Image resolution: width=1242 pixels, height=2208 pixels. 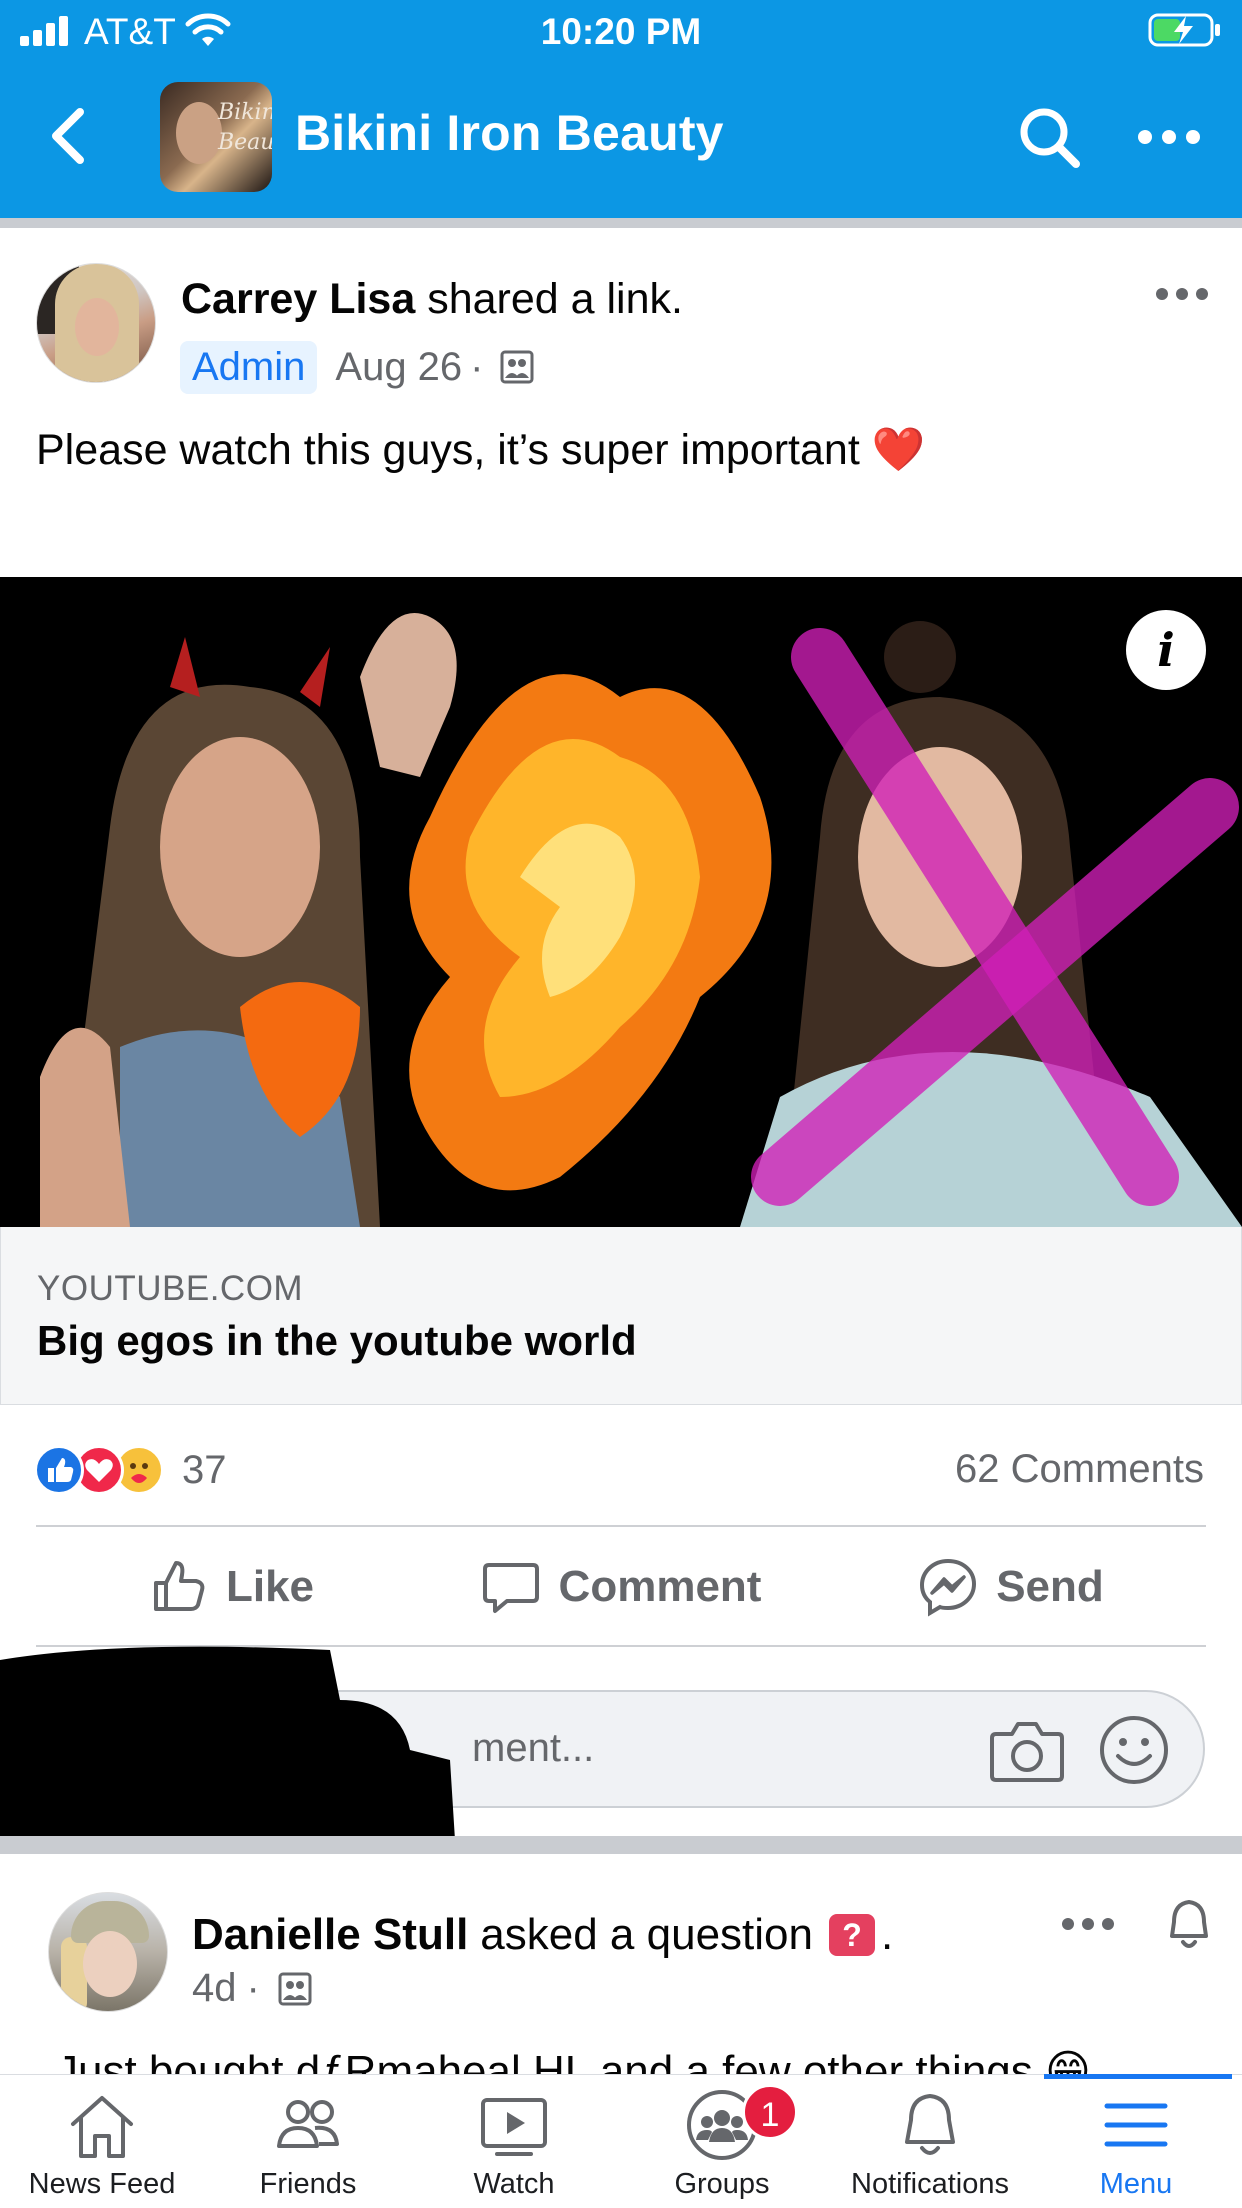 I want to click on thumbs-up-icon, so click(x=179, y=1586).